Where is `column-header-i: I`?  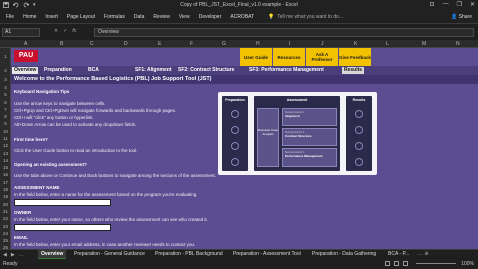
column-header-i: I is located at coordinates (289, 44).